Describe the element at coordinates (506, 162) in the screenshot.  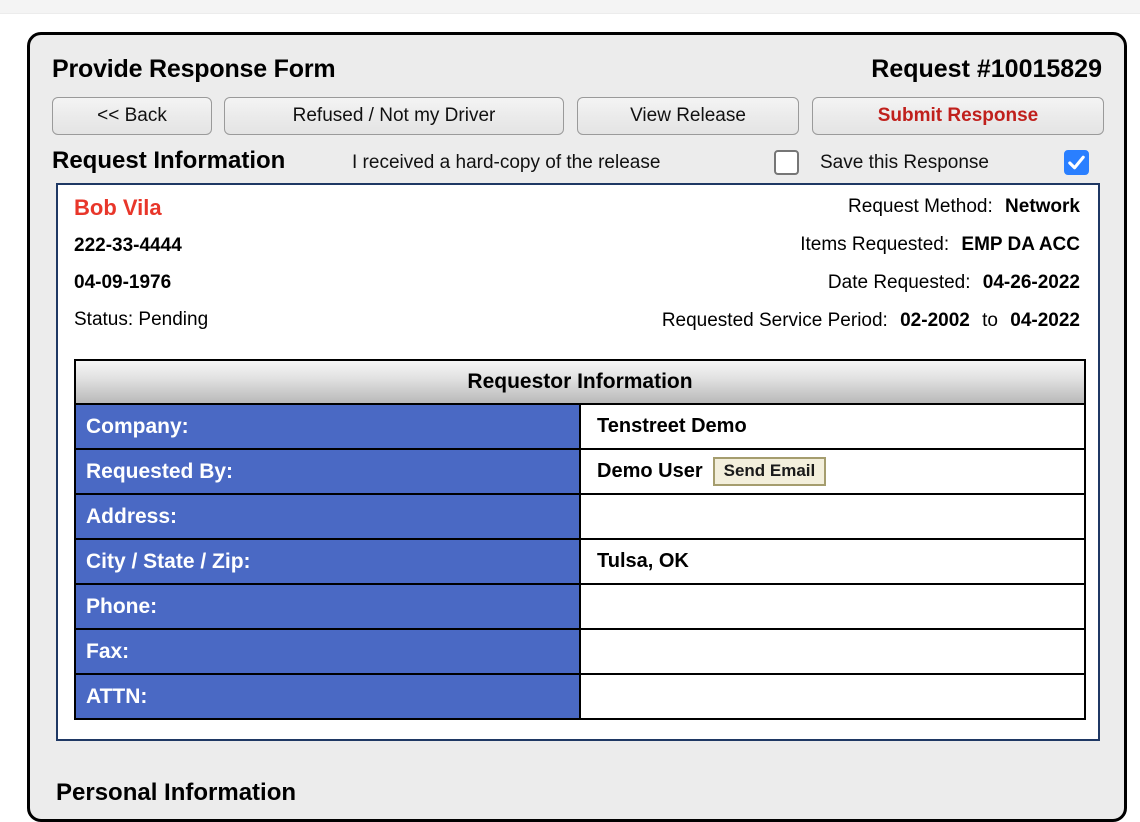
I see `hardcopy-checkbox-label: I received a hard-copy of the release` at that location.